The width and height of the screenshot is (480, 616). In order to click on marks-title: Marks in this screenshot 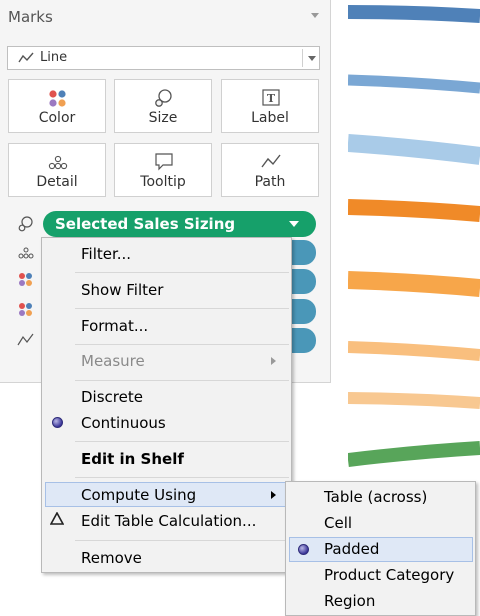, I will do `click(30, 17)`.